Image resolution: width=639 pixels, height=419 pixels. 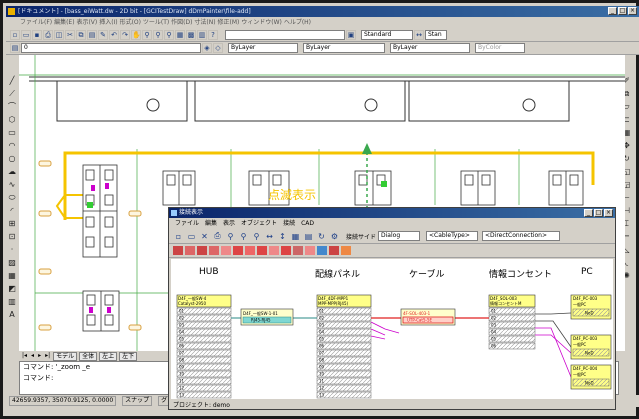 What do you see at coordinates (11, 211) in the screenshot?
I see `ellipse-arc-icon: ◜` at bounding box center [11, 211].